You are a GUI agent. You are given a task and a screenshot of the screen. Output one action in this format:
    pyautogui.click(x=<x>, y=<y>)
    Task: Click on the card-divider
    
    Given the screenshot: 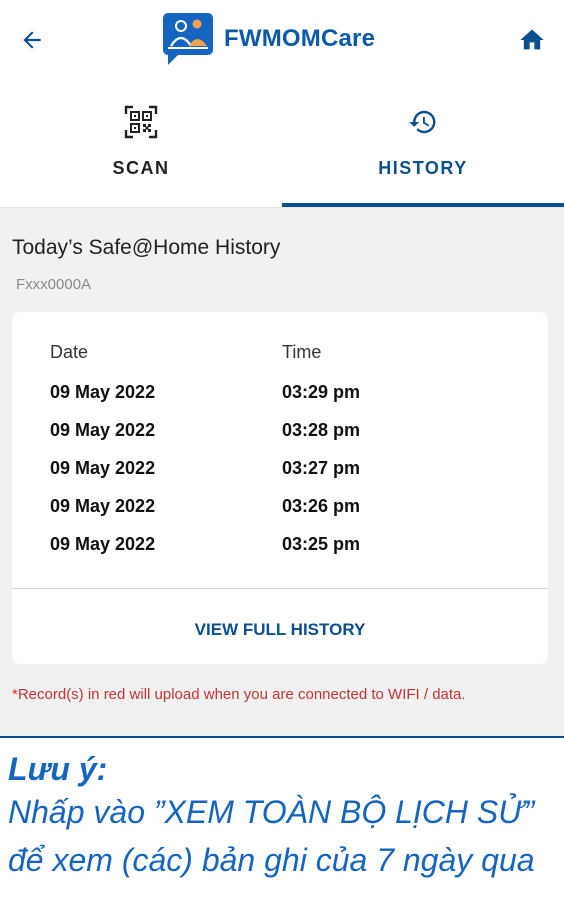 What is the action you would take?
    pyautogui.click(x=280, y=588)
    